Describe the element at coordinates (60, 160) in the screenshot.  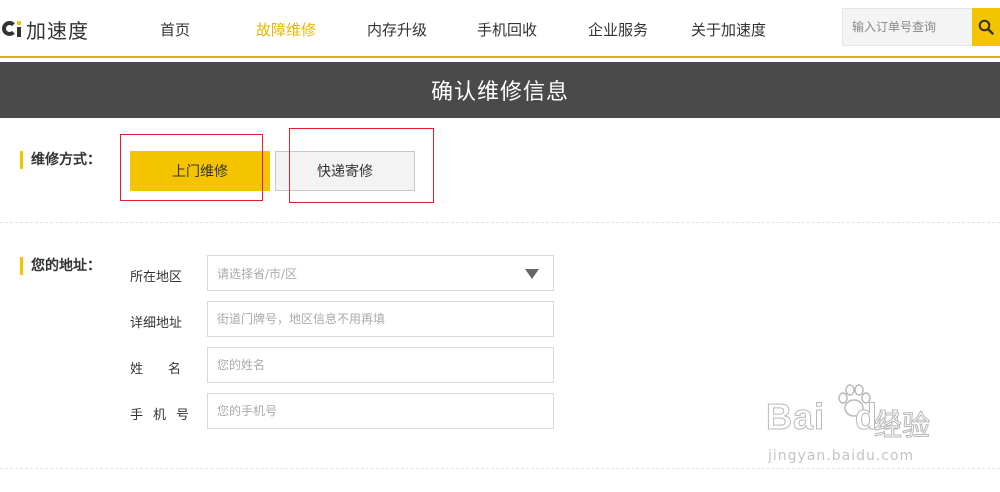
I see `repair-method-label: 维修方式：` at that location.